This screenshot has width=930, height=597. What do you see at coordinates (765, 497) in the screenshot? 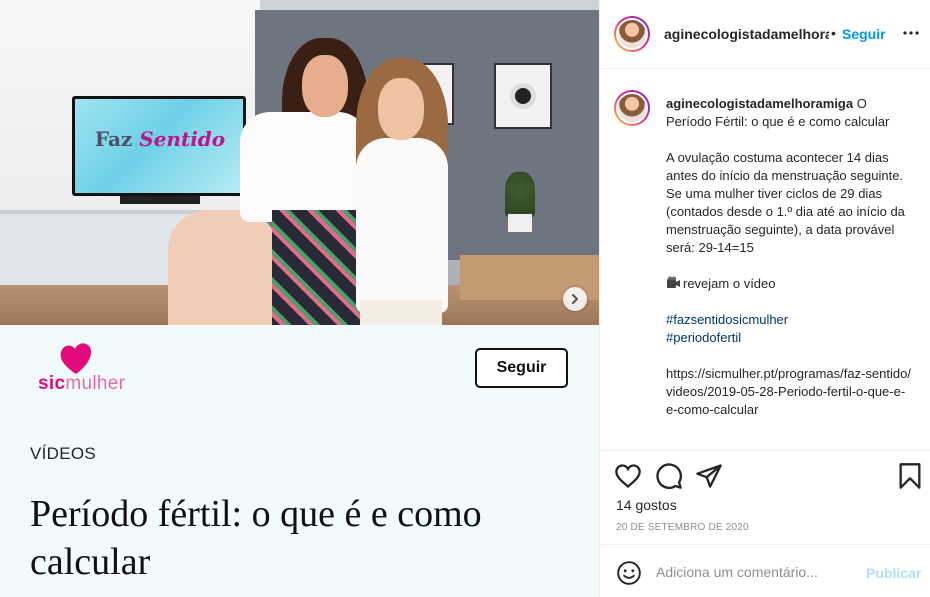
I see `post-actions: 14 gostos 20 DE SETEMBRO DE 2020` at bounding box center [765, 497].